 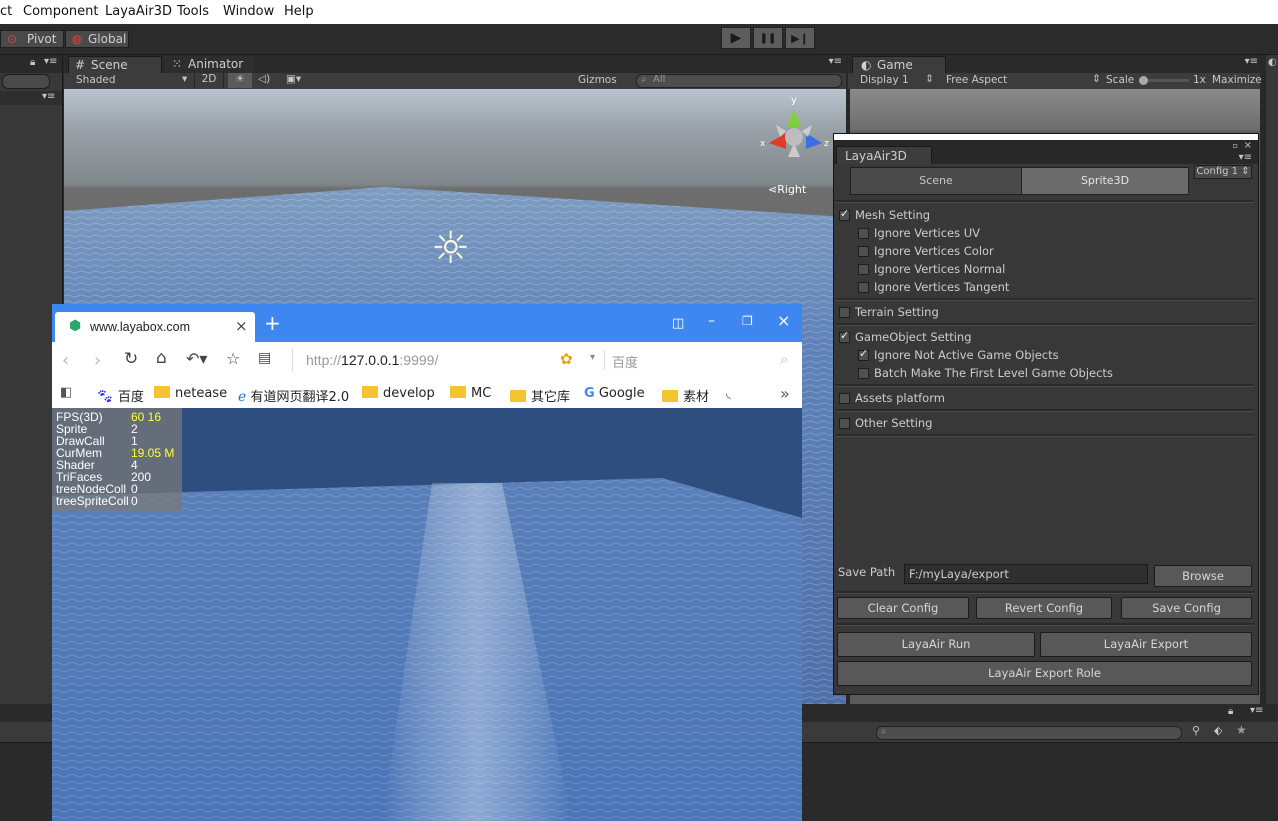 What do you see at coordinates (844, 423) in the screenshot?
I see `other-setting-checkbox` at bounding box center [844, 423].